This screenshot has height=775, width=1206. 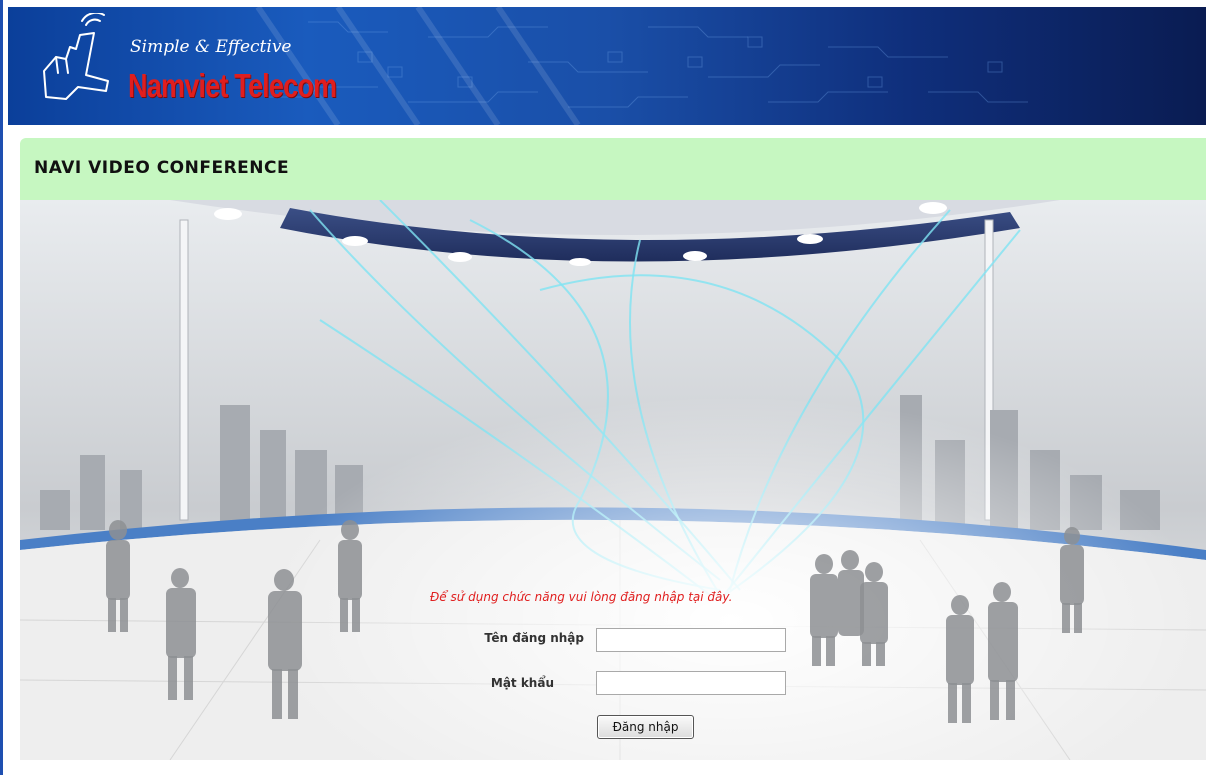 I want to click on header-circuit-pattern, so click(x=641, y=66).